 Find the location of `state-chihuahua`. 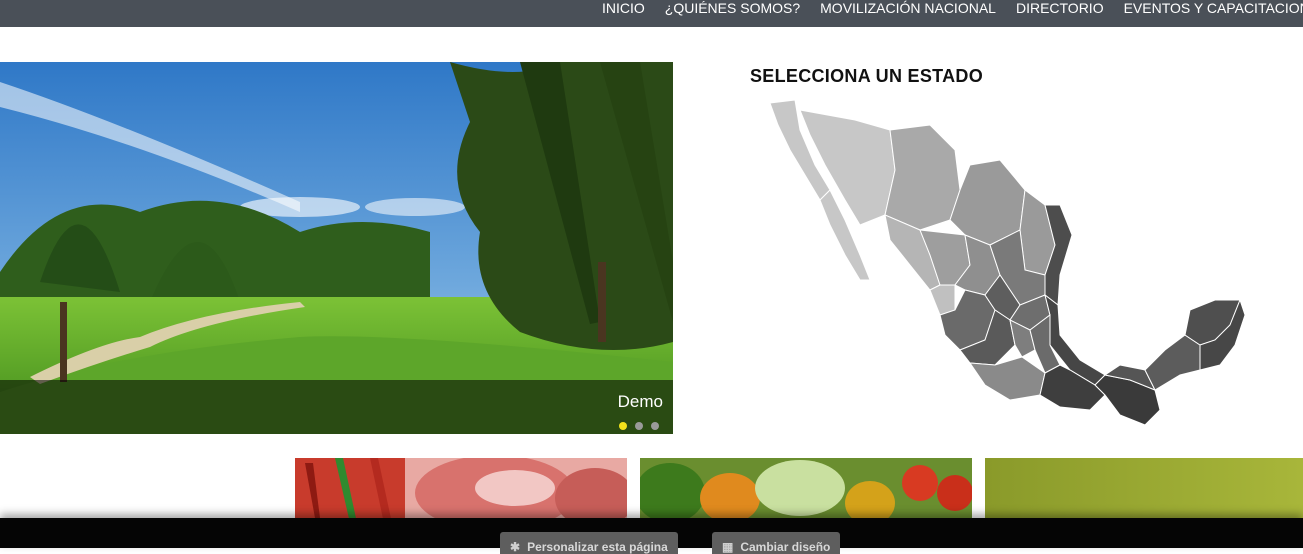

state-chihuahua is located at coordinates (922, 177).